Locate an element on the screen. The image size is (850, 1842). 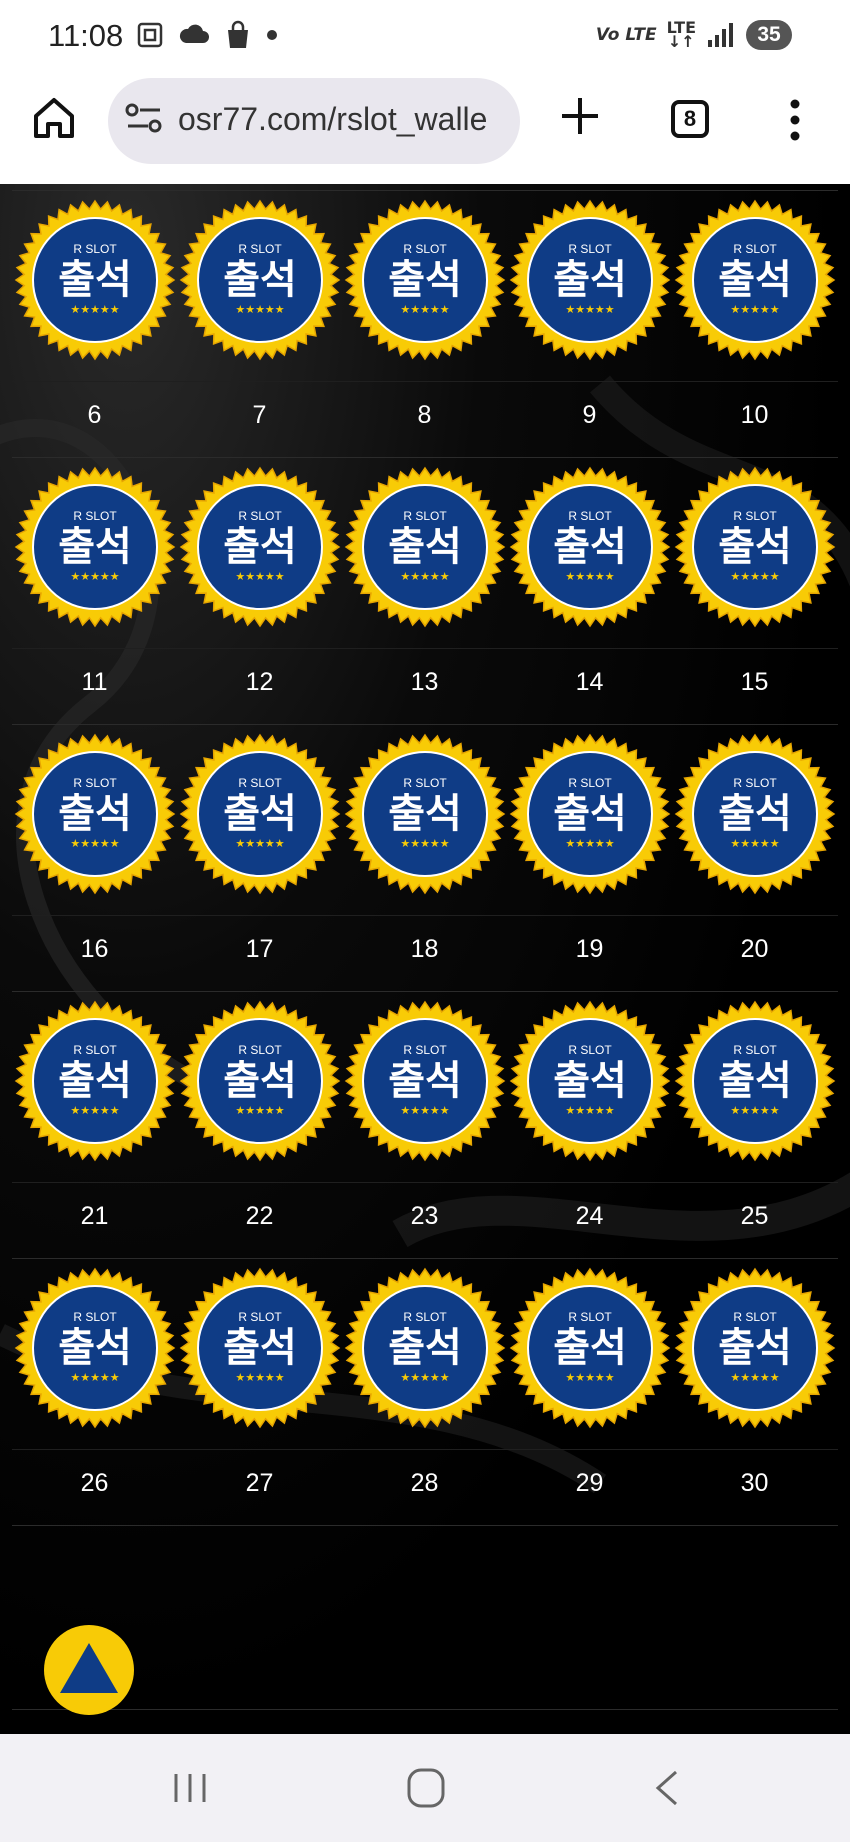
day-cell: R SLOT 출석 ★★★★★ 11 is located at coordinates (94, 591).